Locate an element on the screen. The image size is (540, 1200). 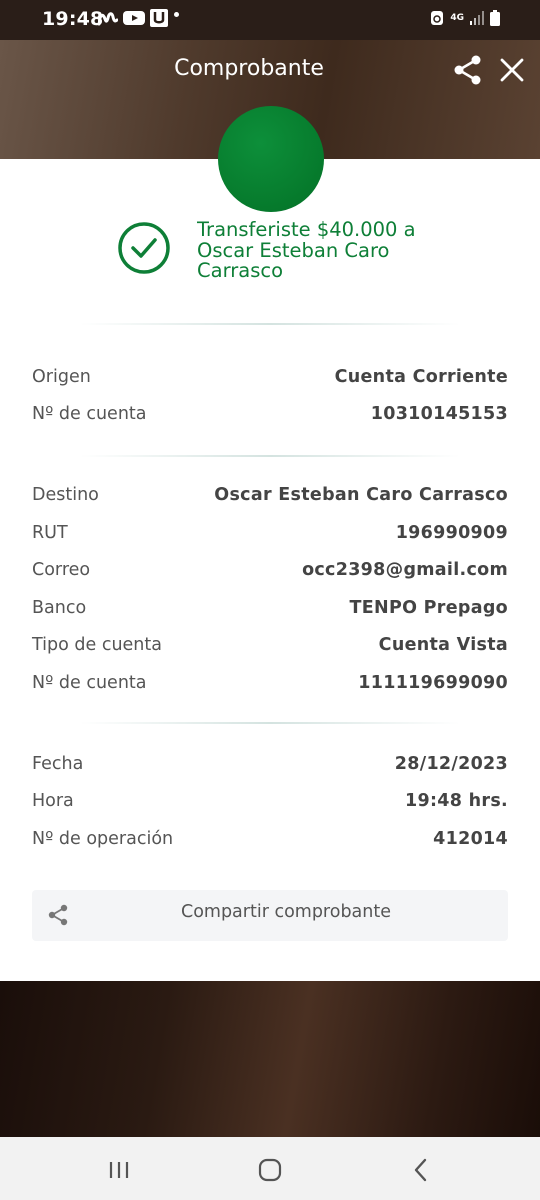
destination-row: Destino Oscar Esteban Caro Carrasco is located at coordinates (270, 495).